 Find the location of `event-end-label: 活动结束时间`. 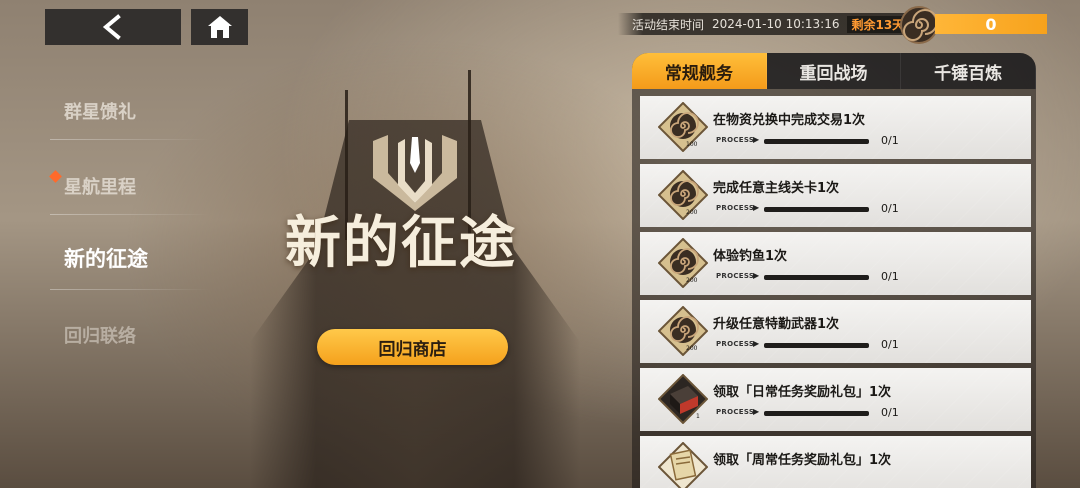

event-end-label: 活动结束时间 is located at coordinates (668, 24).